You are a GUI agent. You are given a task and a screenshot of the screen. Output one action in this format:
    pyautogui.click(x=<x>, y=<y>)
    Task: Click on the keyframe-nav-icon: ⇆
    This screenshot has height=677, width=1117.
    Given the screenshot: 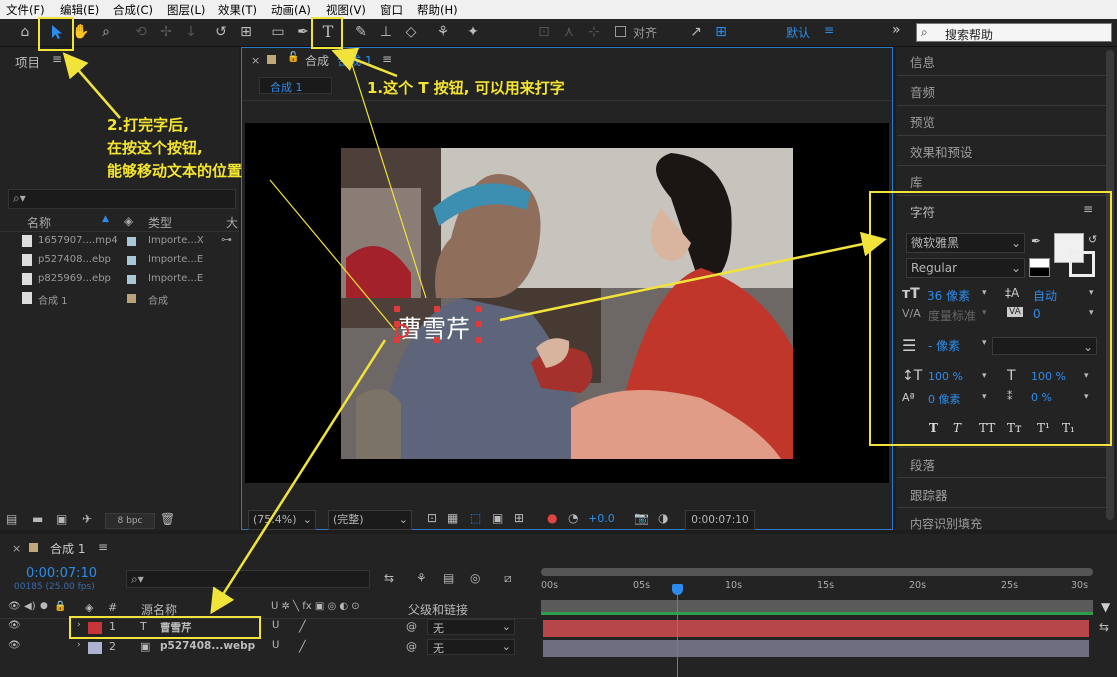 What is the action you would take?
    pyautogui.click(x=1104, y=627)
    